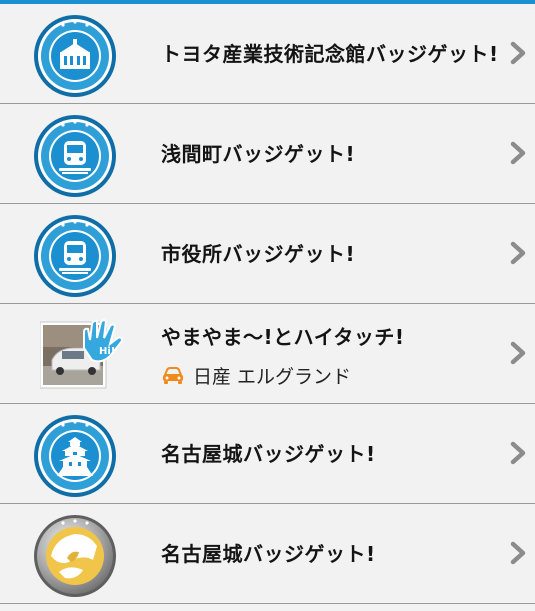  I want to click on museum-badge-icon, so click(75, 56).